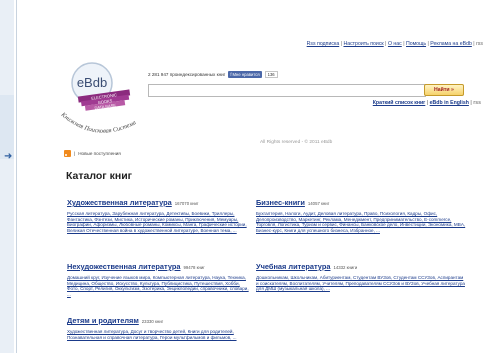 Image resolution: width=489 pixels, height=353 pixels. I want to click on help-link: Помощь, so click(416, 44).